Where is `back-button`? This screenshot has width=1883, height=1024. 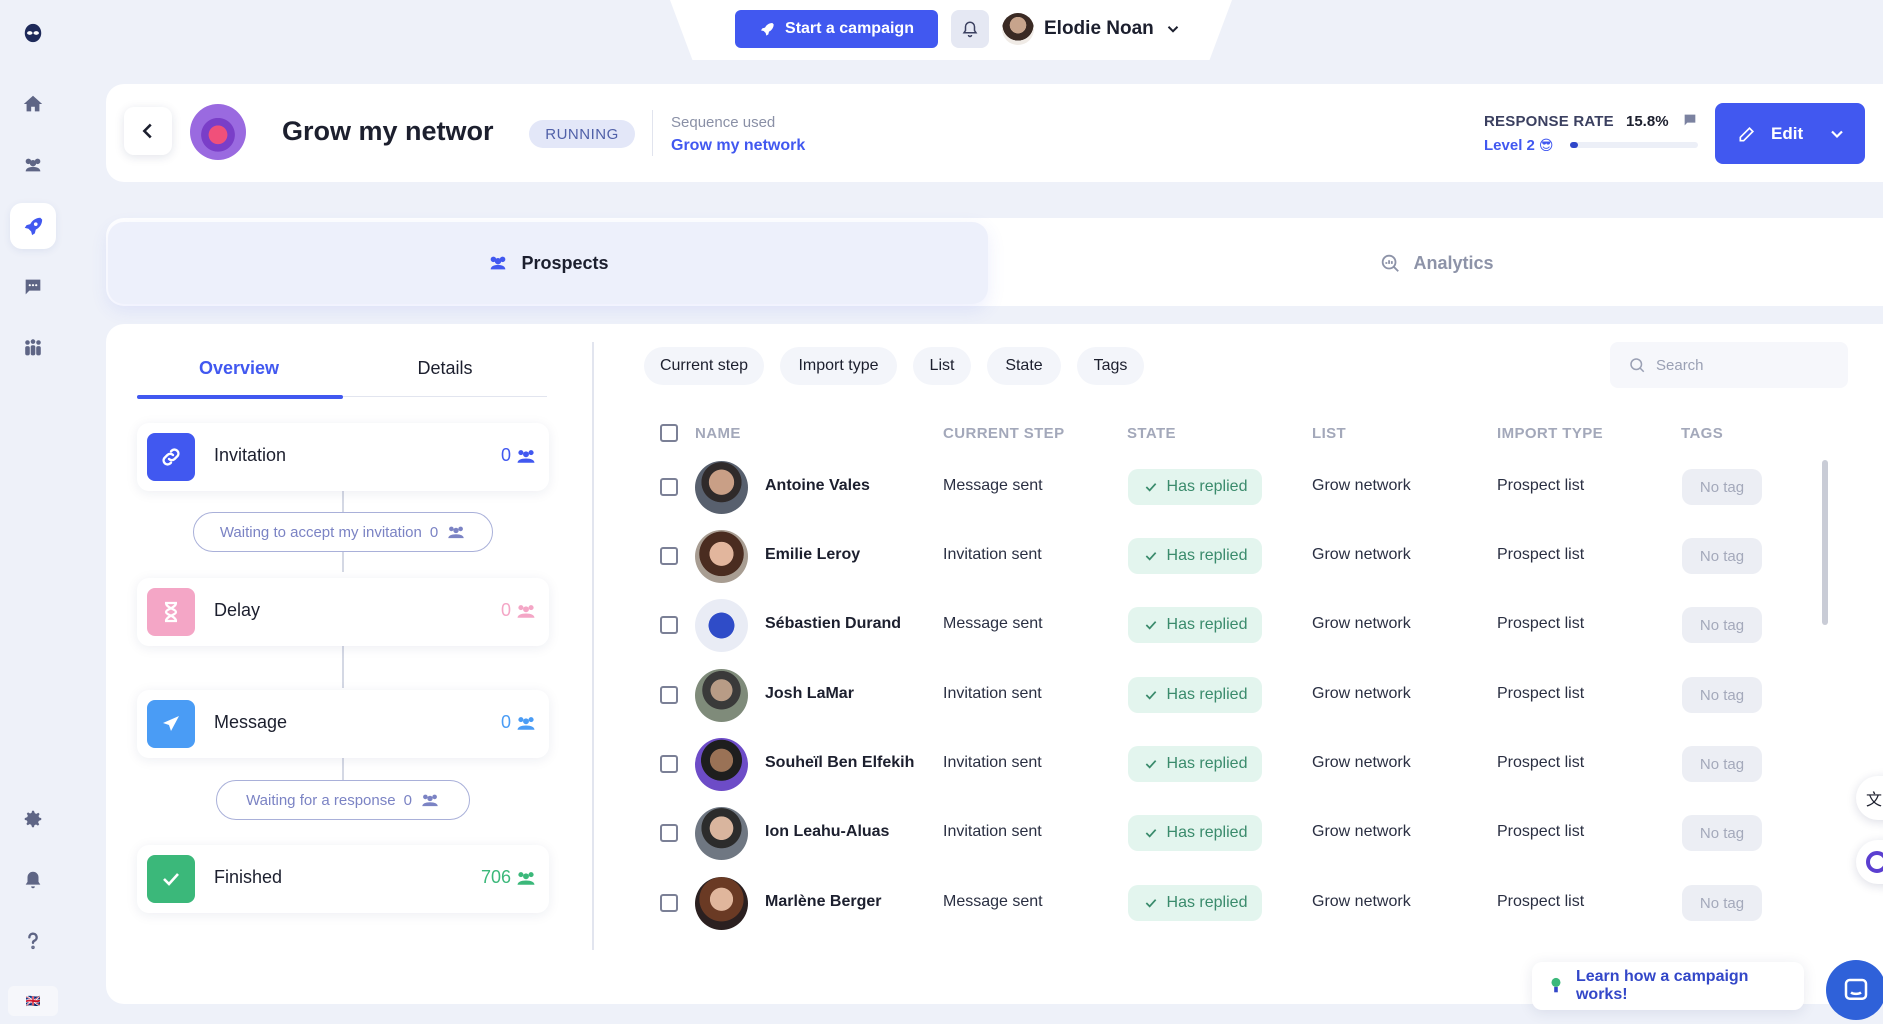 back-button is located at coordinates (148, 131).